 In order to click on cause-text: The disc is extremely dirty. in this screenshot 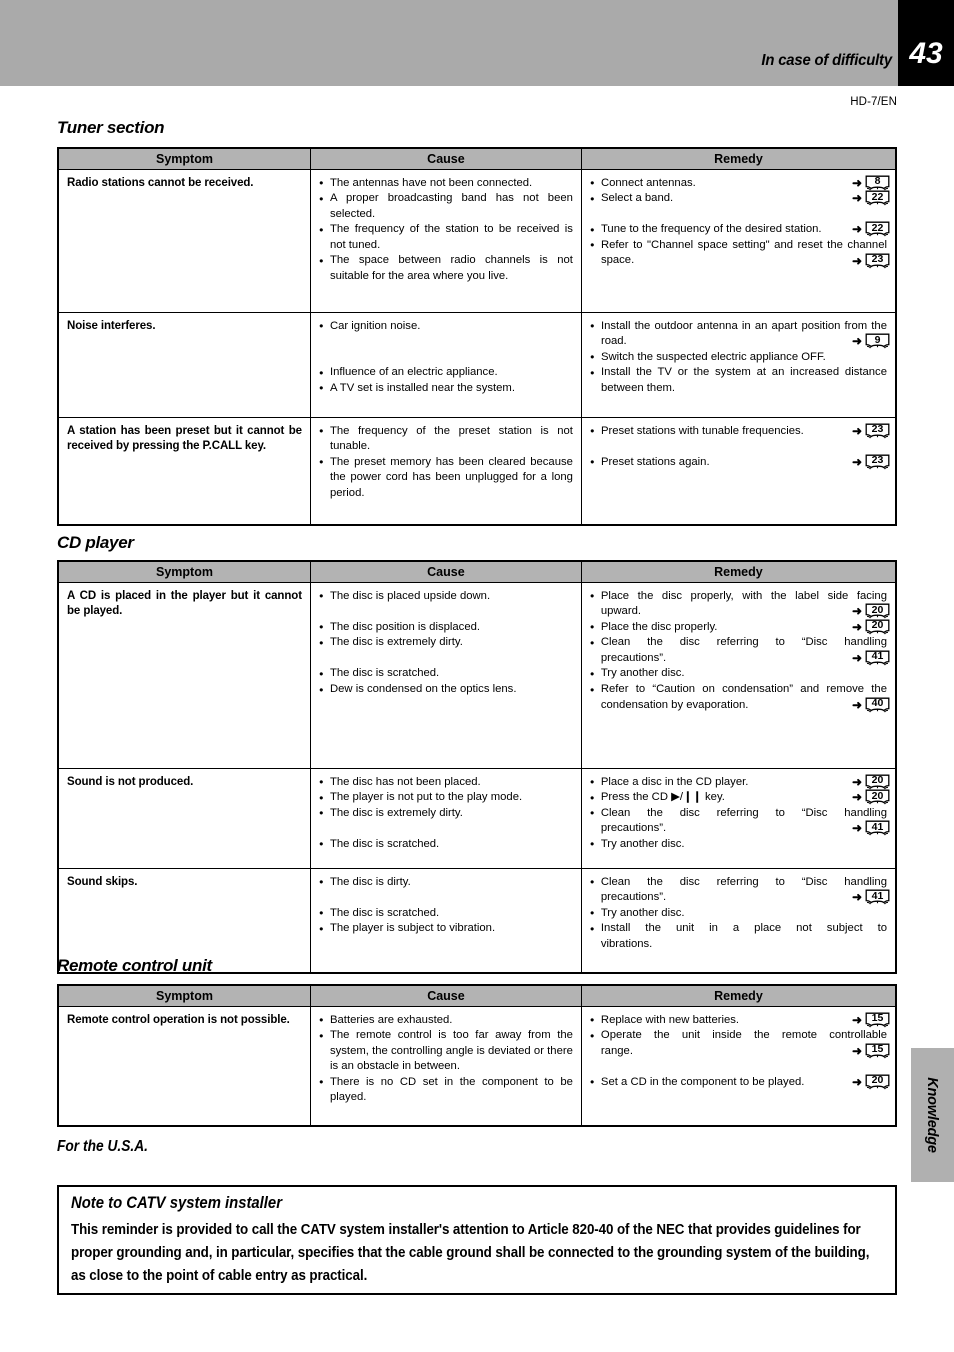, I will do `click(396, 642)`.